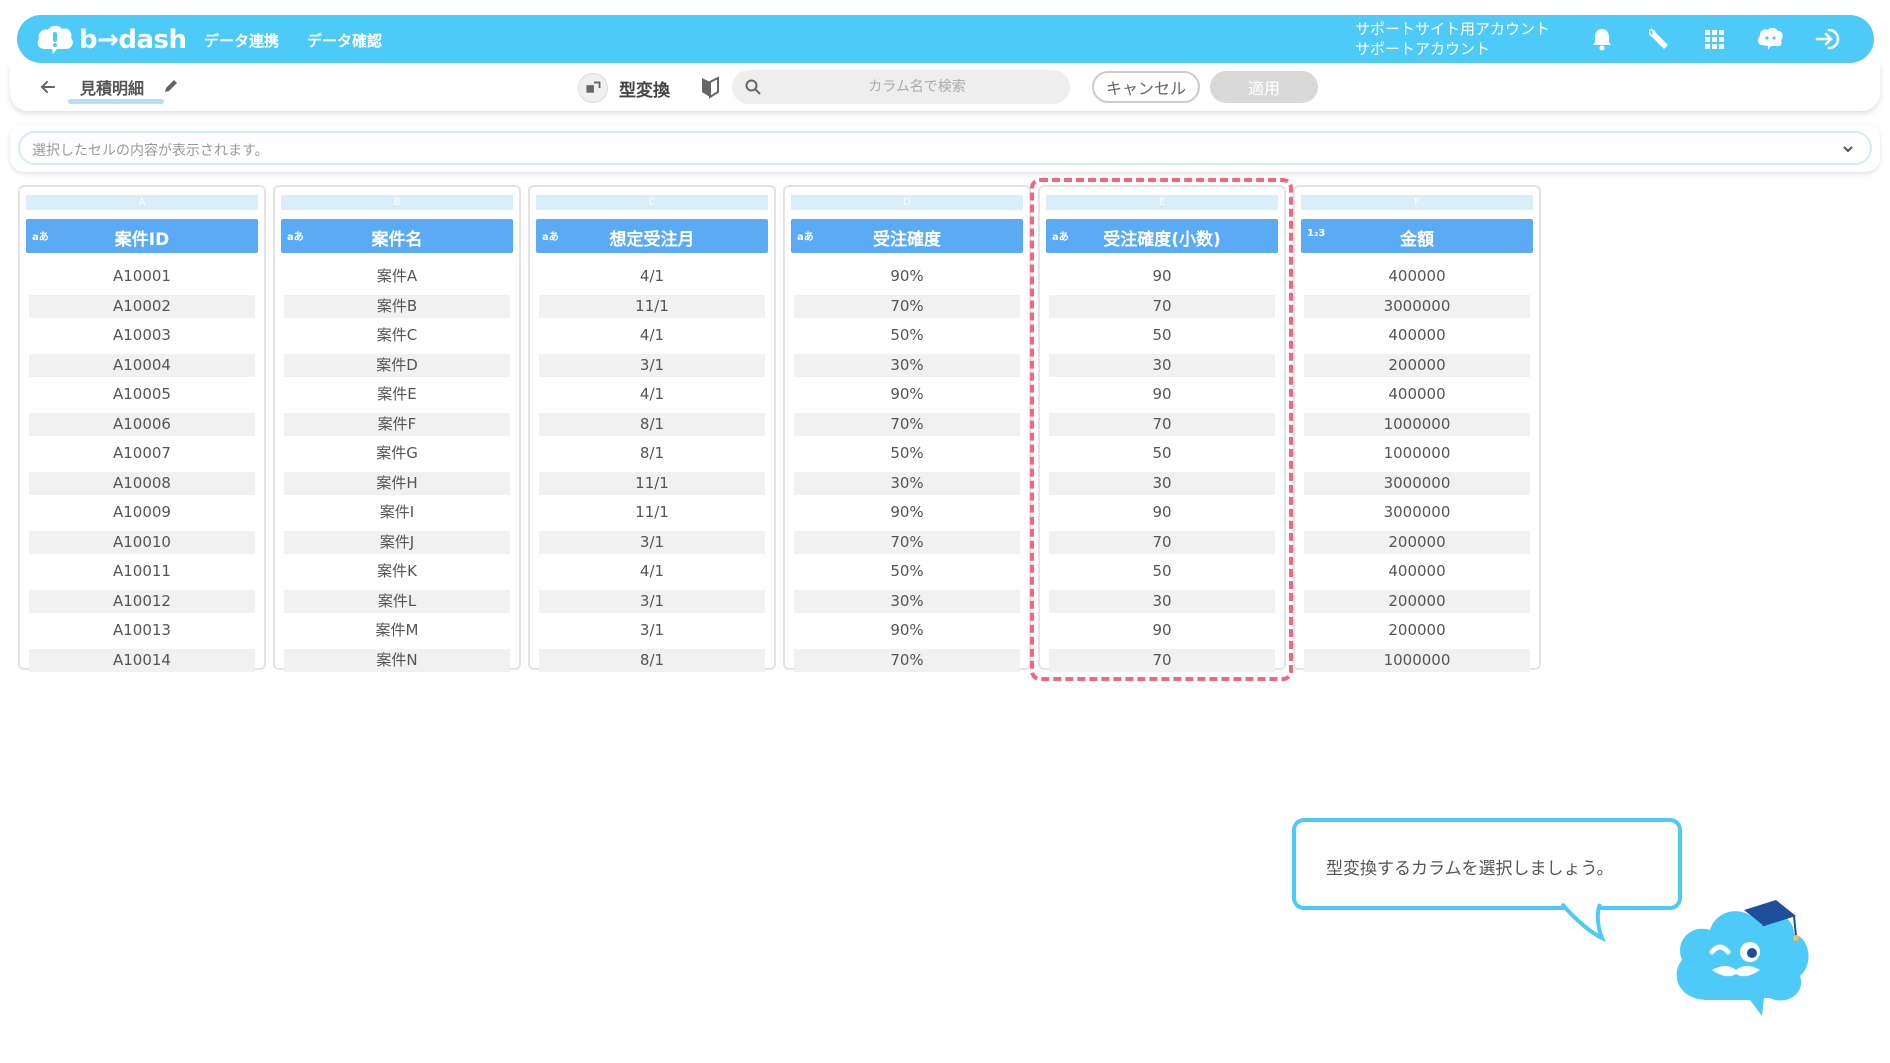  What do you see at coordinates (397, 365) in the screenshot?
I see `table-cell: 案件D` at bounding box center [397, 365].